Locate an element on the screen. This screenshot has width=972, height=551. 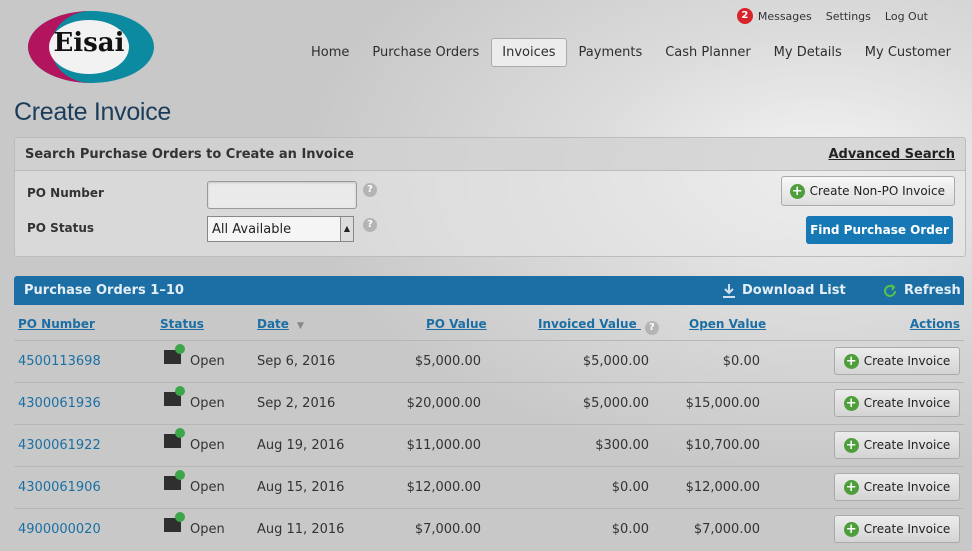
invoiced-value-cell: $300.00 is located at coordinates (622, 445).